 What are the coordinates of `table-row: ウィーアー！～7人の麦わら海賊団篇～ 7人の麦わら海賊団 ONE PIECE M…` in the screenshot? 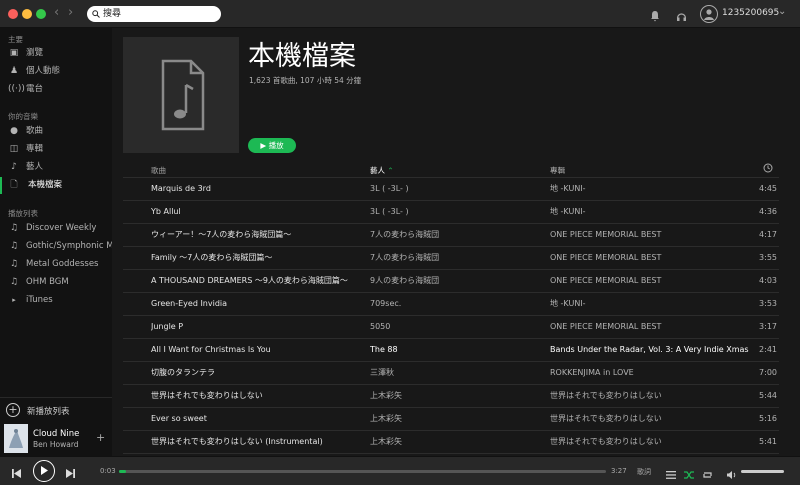 It's located at (451, 235).